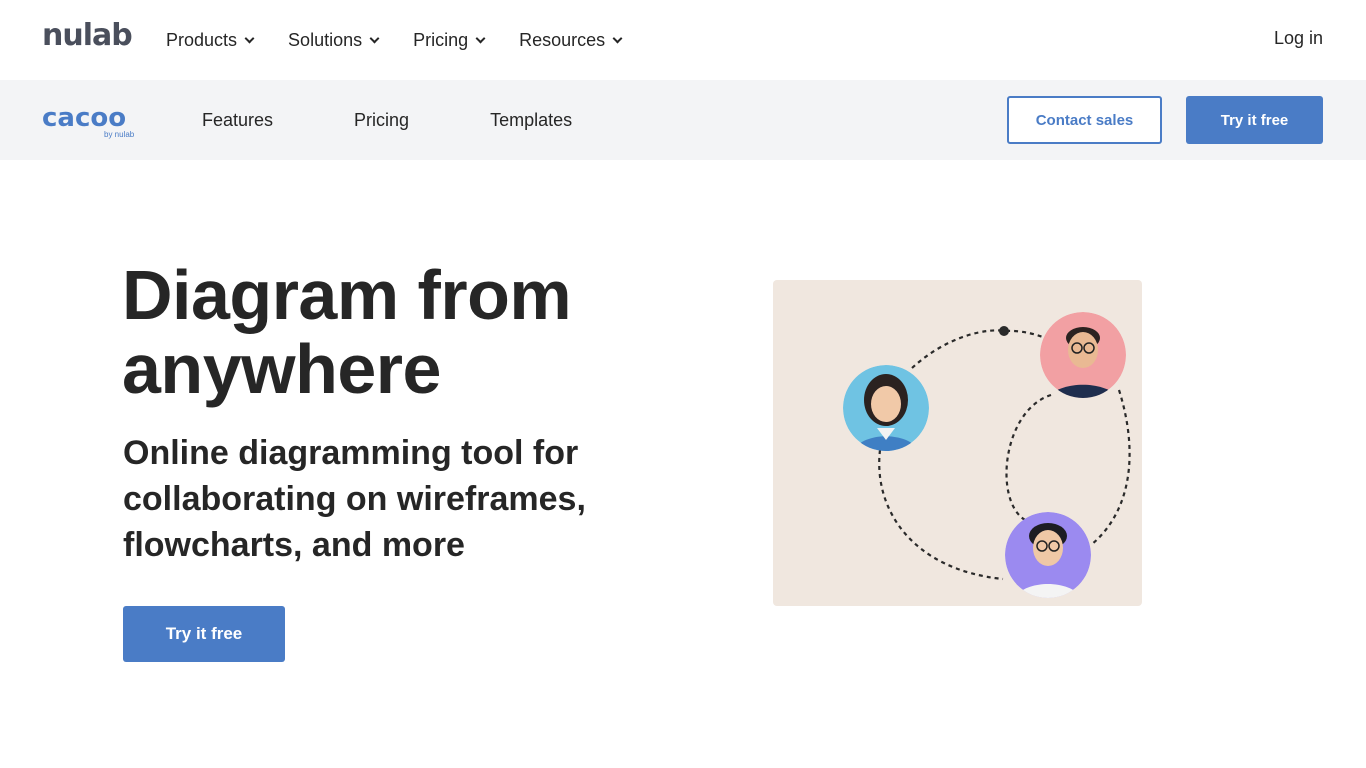  I want to click on nav-resources-label: Resources, so click(562, 39).